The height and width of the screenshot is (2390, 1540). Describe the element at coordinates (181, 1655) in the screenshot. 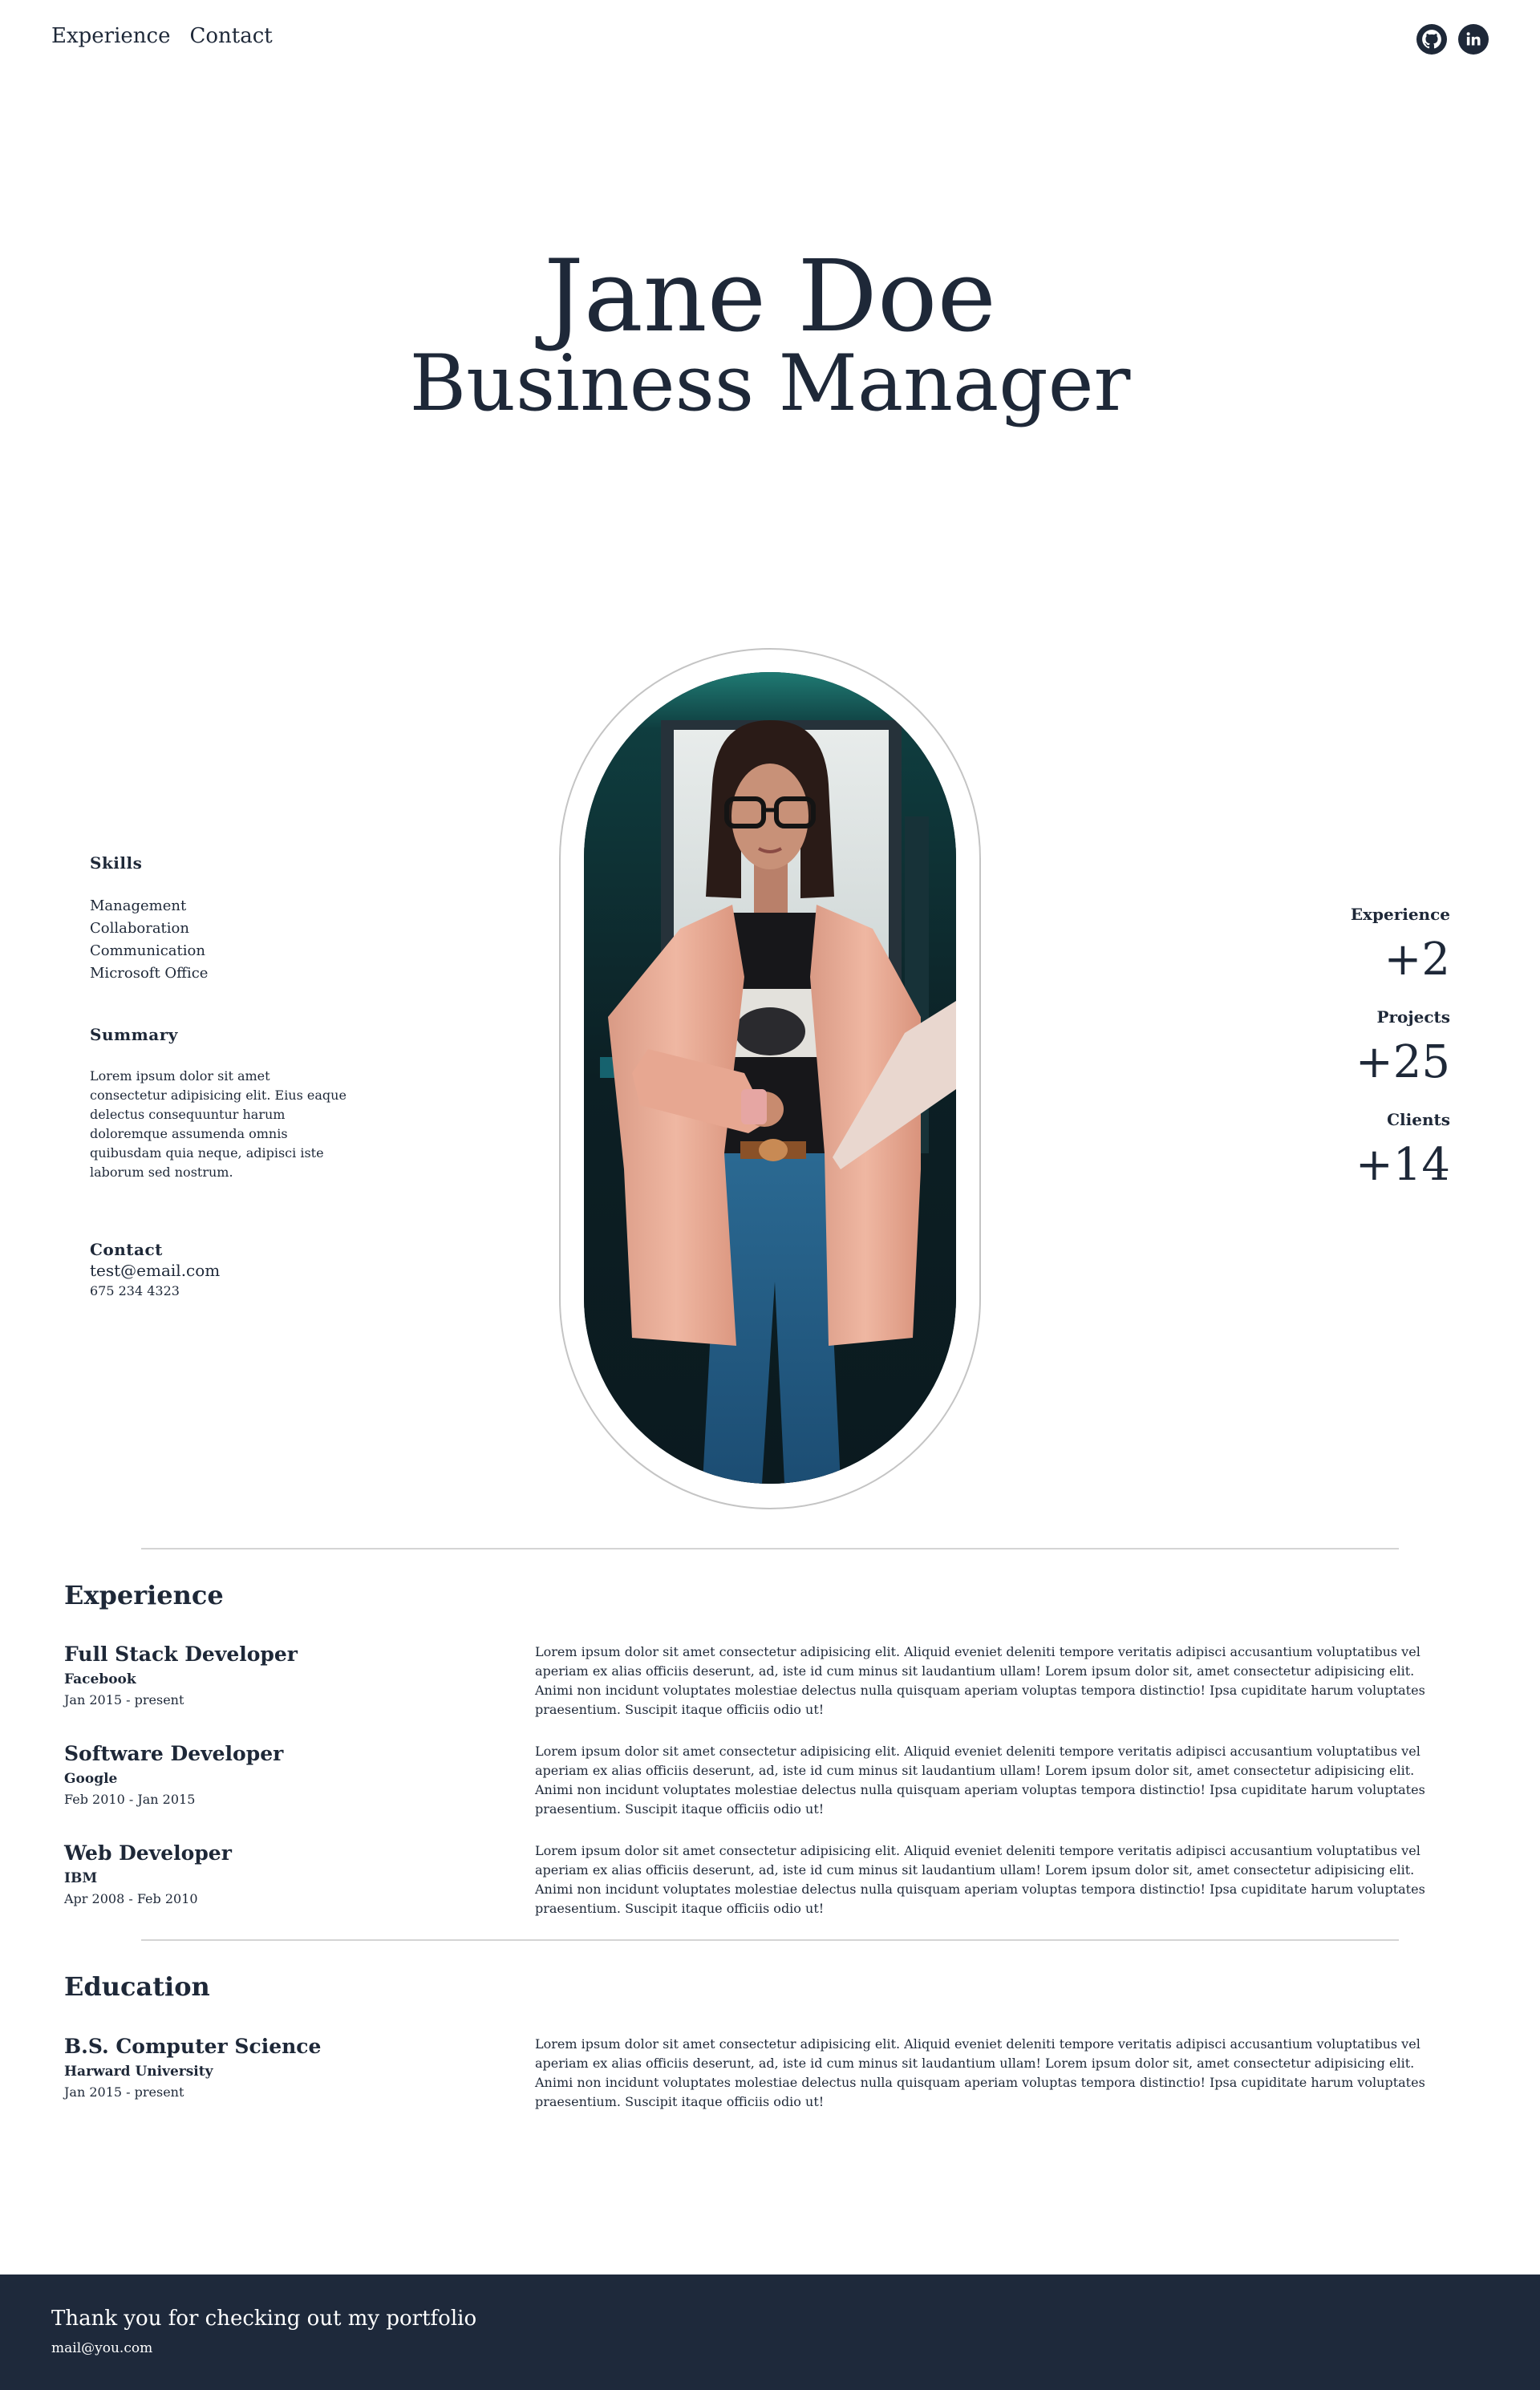

I see `job-title: Full Stack Developer` at that location.